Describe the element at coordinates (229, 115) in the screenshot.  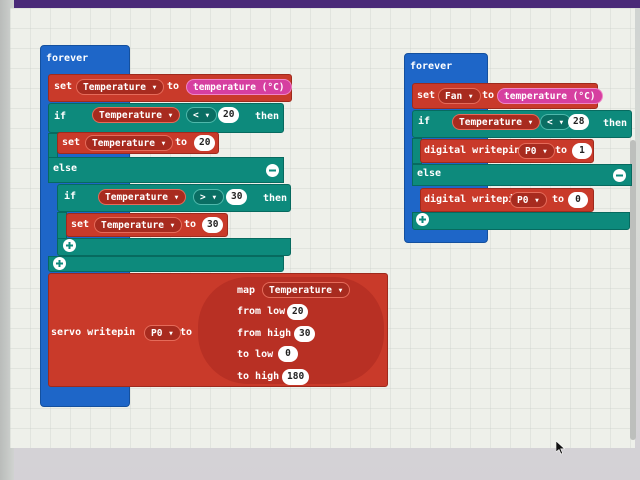
I see `condition-value: 20` at that location.